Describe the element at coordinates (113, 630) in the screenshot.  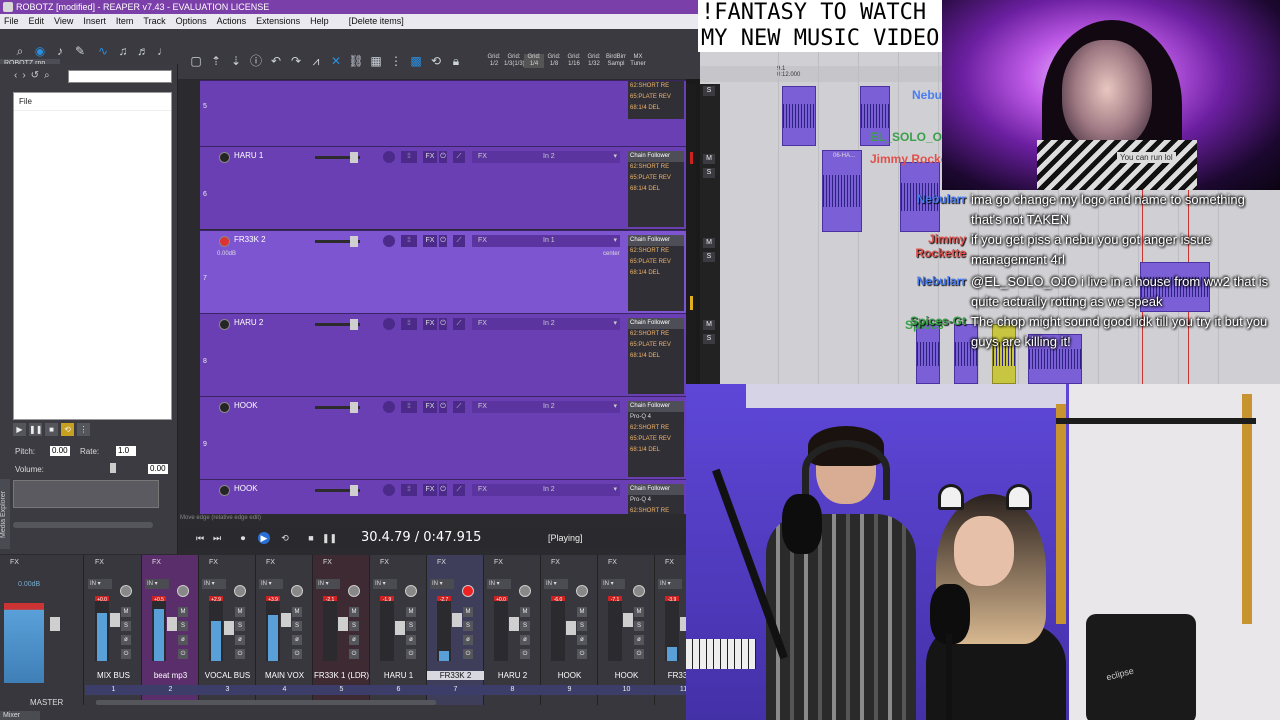
I see `mixer-strip: FX IN ▾ +0.0 M Sø ⏻ MIX BUS 1` at that location.